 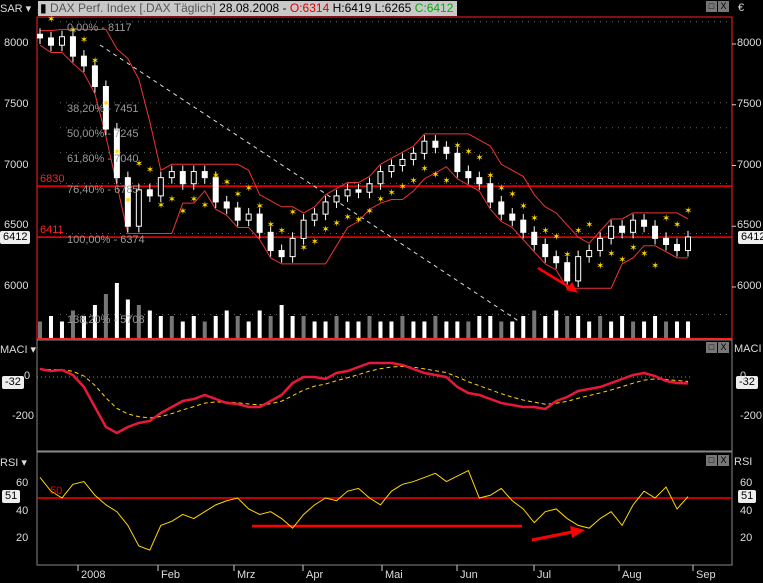 What do you see at coordinates (711, 347) in the screenshot?
I see `macd-maximize-button: □` at bounding box center [711, 347].